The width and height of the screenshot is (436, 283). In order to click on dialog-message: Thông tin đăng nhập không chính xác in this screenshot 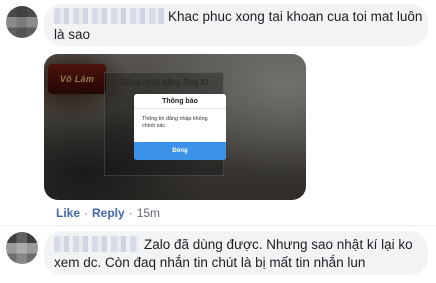, I will do `click(175, 122)`.